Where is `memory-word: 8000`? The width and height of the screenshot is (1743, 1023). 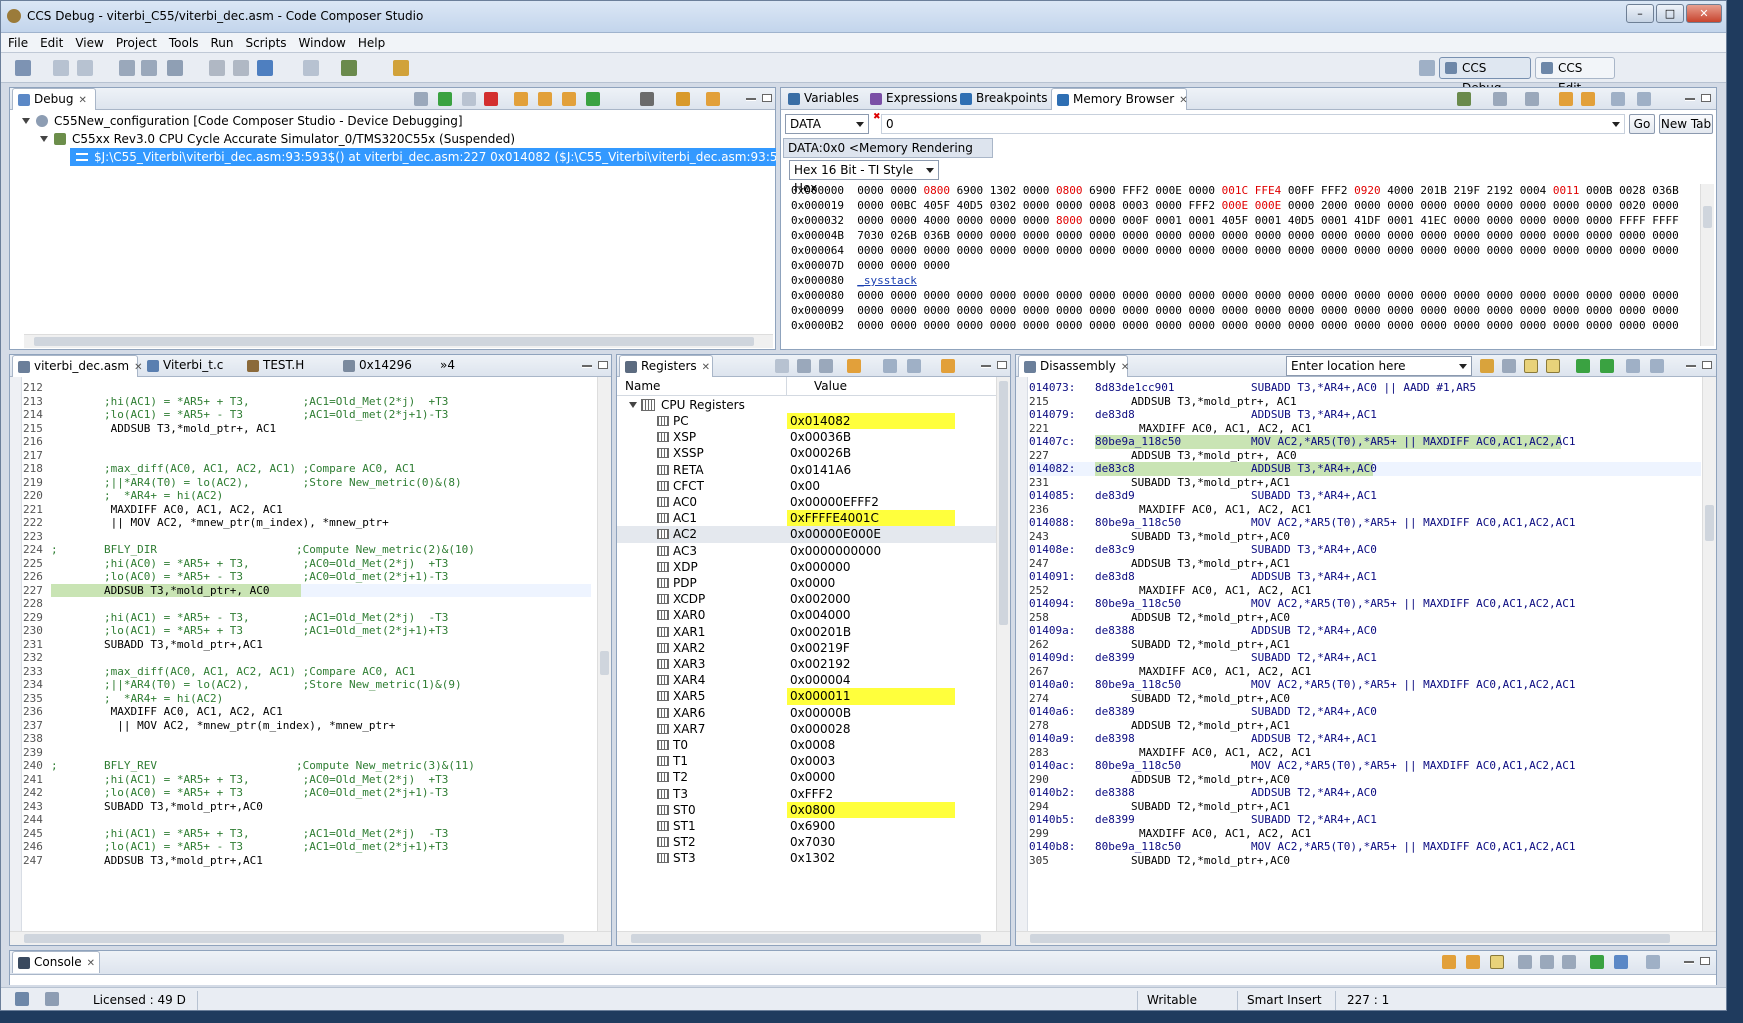
memory-word: 8000 is located at coordinates (1069, 220).